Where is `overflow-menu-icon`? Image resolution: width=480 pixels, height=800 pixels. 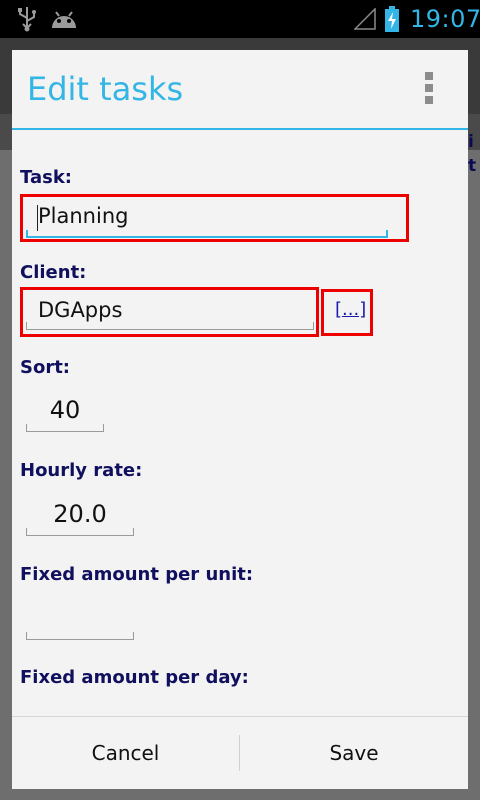
overflow-menu-icon is located at coordinates (429, 89).